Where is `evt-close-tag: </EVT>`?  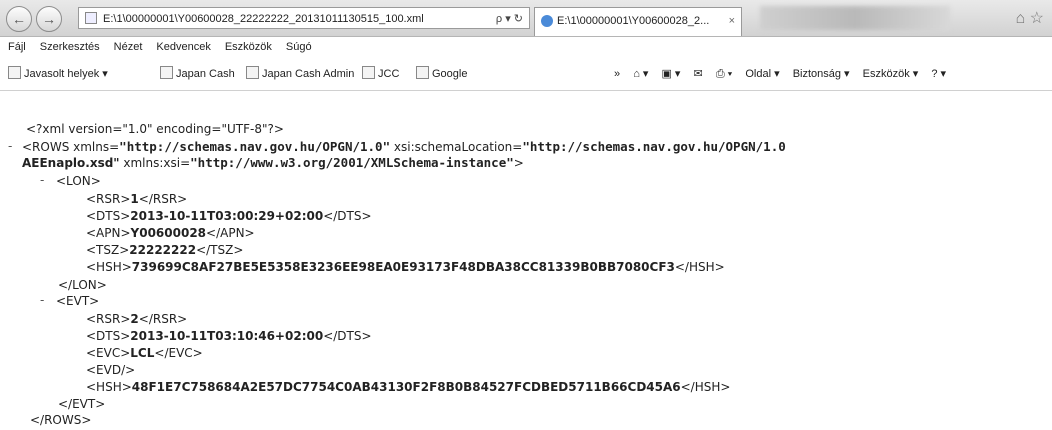 evt-close-tag: </EVT> is located at coordinates (82, 404).